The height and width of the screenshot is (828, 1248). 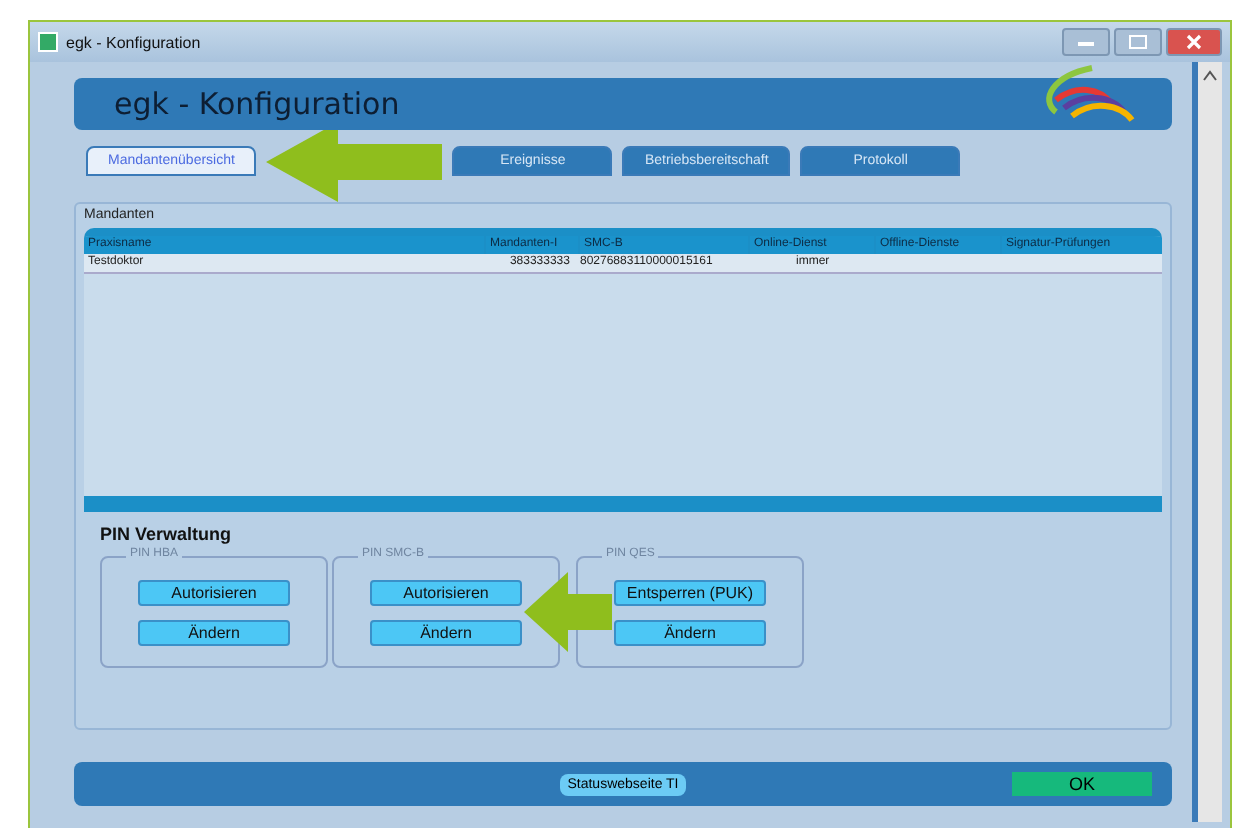 I want to click on minimize-button, so click(x=1086, y=42).